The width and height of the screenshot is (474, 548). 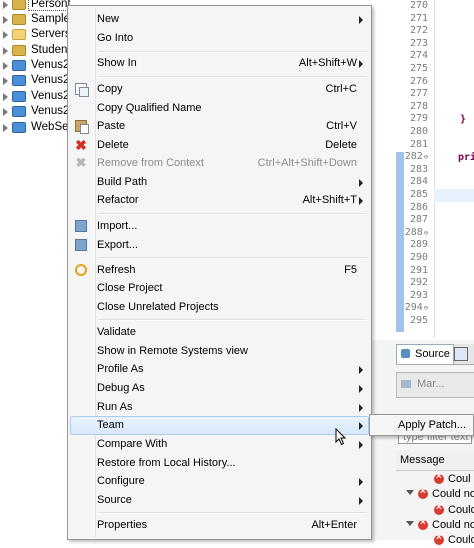 I want to click on menu-item-debug-as: Debug As, so click(x=219, y=388).